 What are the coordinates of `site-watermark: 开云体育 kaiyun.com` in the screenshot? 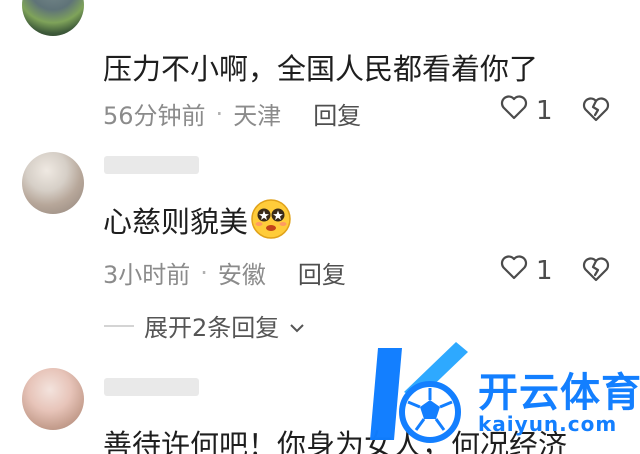 It's located at (500, 392).